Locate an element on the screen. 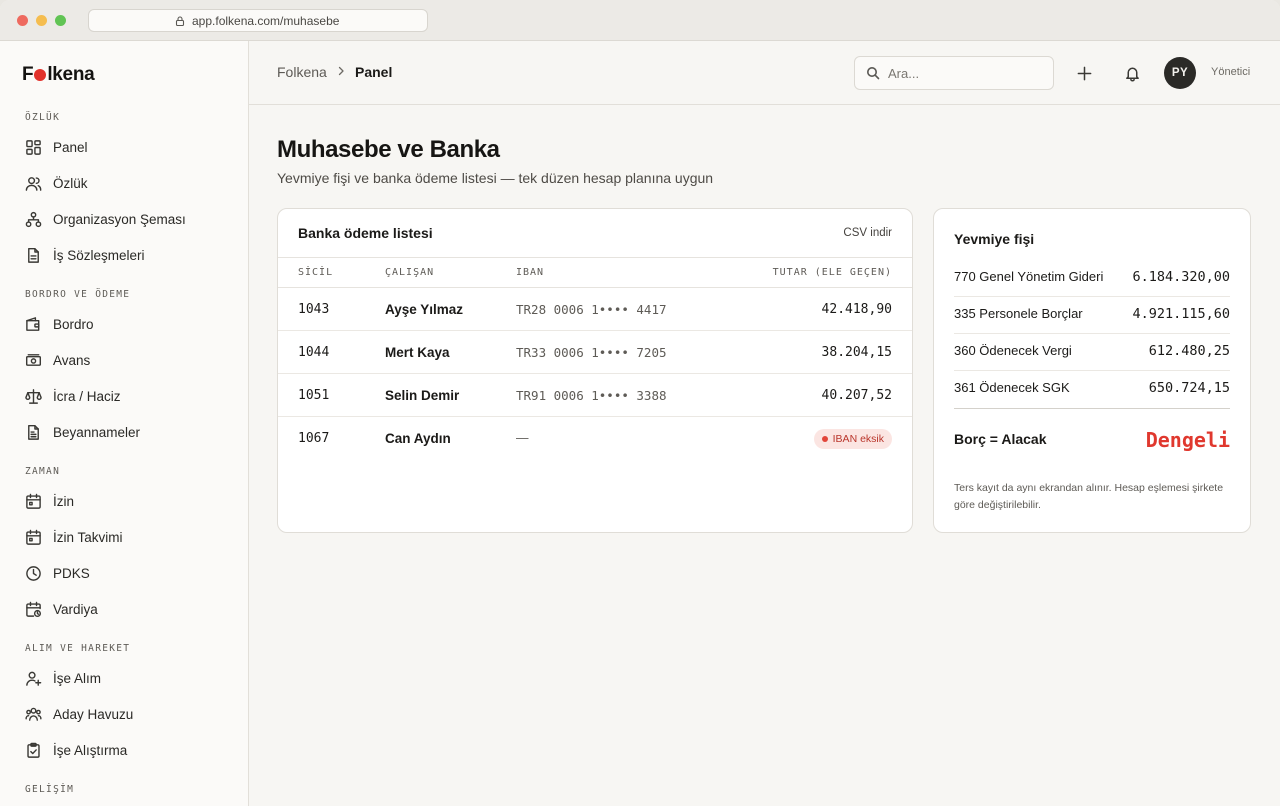  cell-amount: 42.418,90 is located at coordinates (856, 309).